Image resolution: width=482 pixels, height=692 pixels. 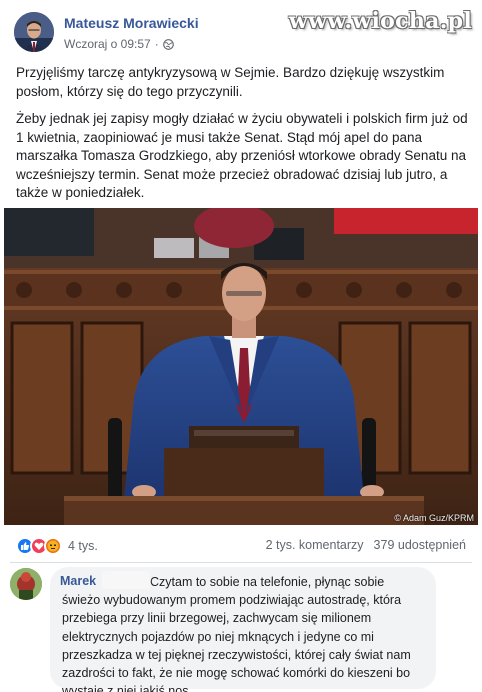 I want to click on photo-credit: © Adam Guz/KPRM, so click(x=434, y=518).